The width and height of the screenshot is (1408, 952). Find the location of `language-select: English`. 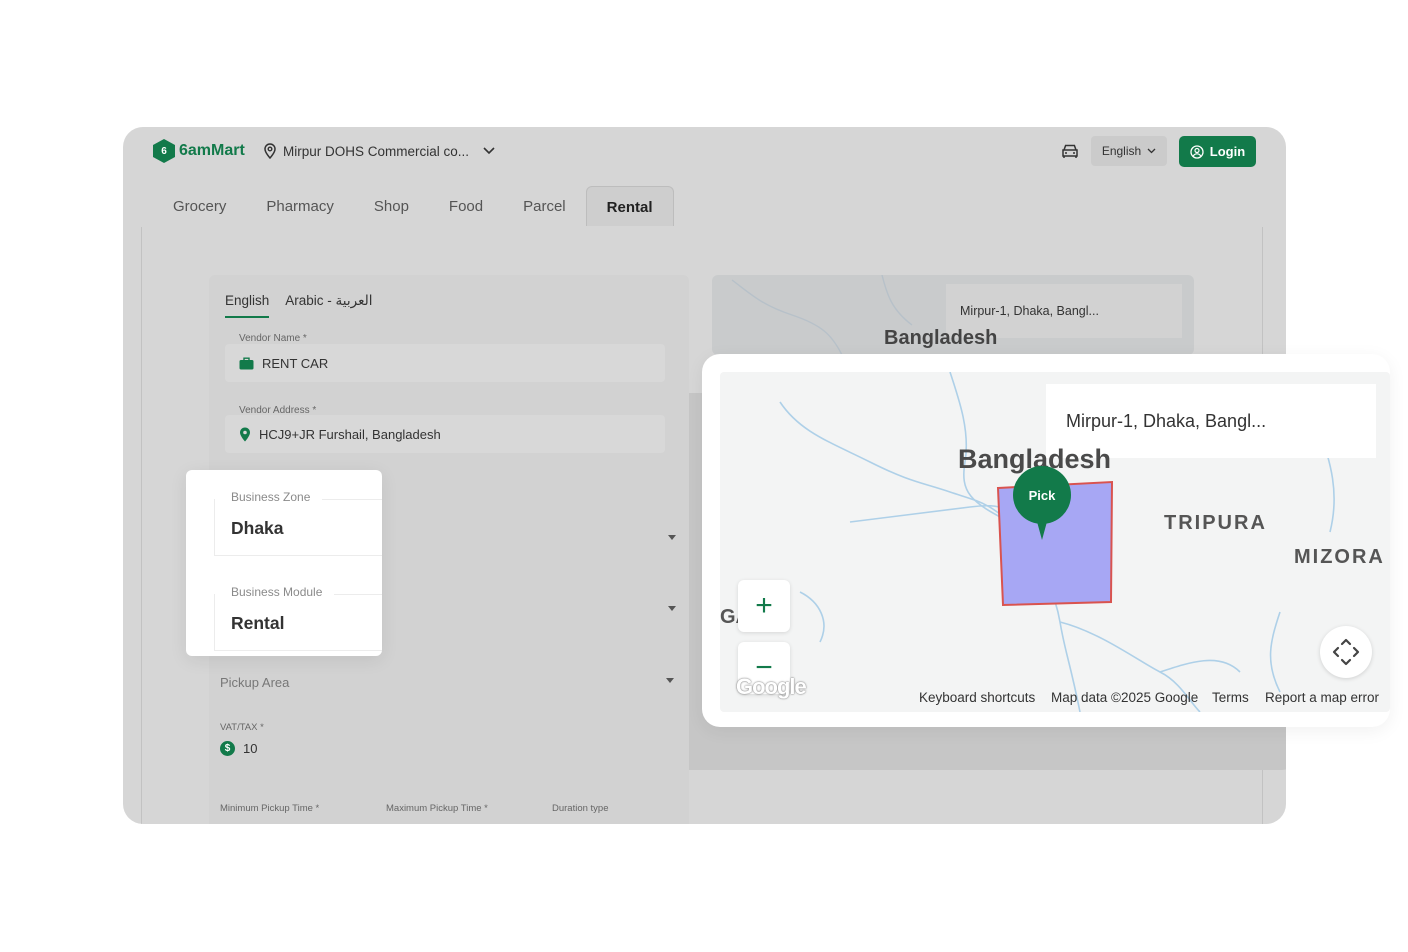

language-select: English is located at coordinates (1129, 151).